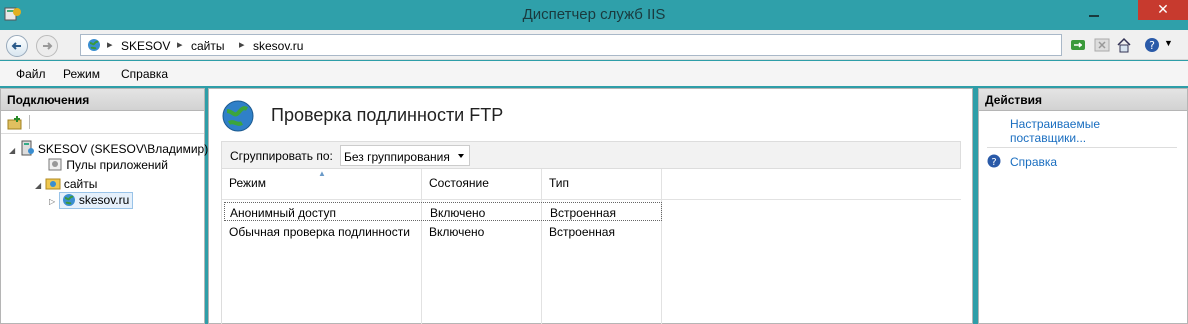 Image resolution: width=1188 pixels, height=324 pixels. Describe the element at coordinates (594, 73) in the screenshot. I see `menu-bar: Файл Режим Справка` at that location.